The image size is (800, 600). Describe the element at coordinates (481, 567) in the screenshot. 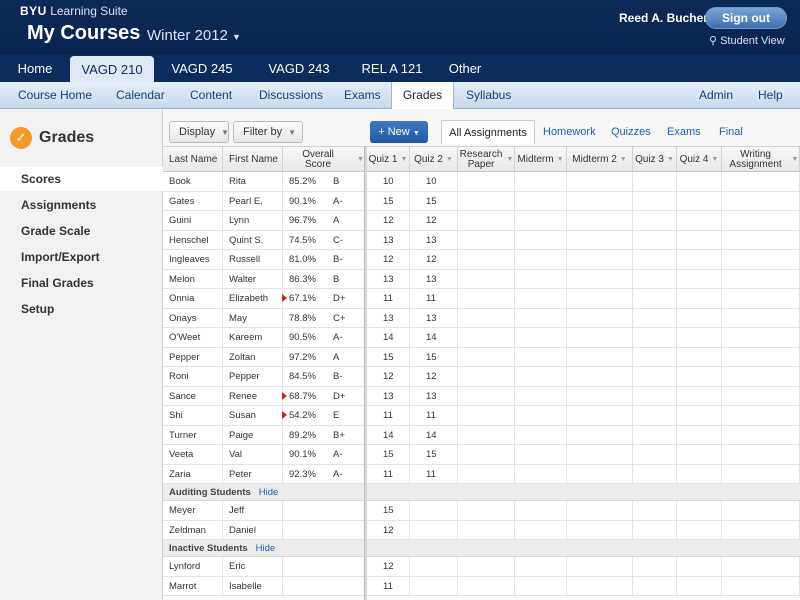

I see `table-row: Lynford Eric 12` at that location.